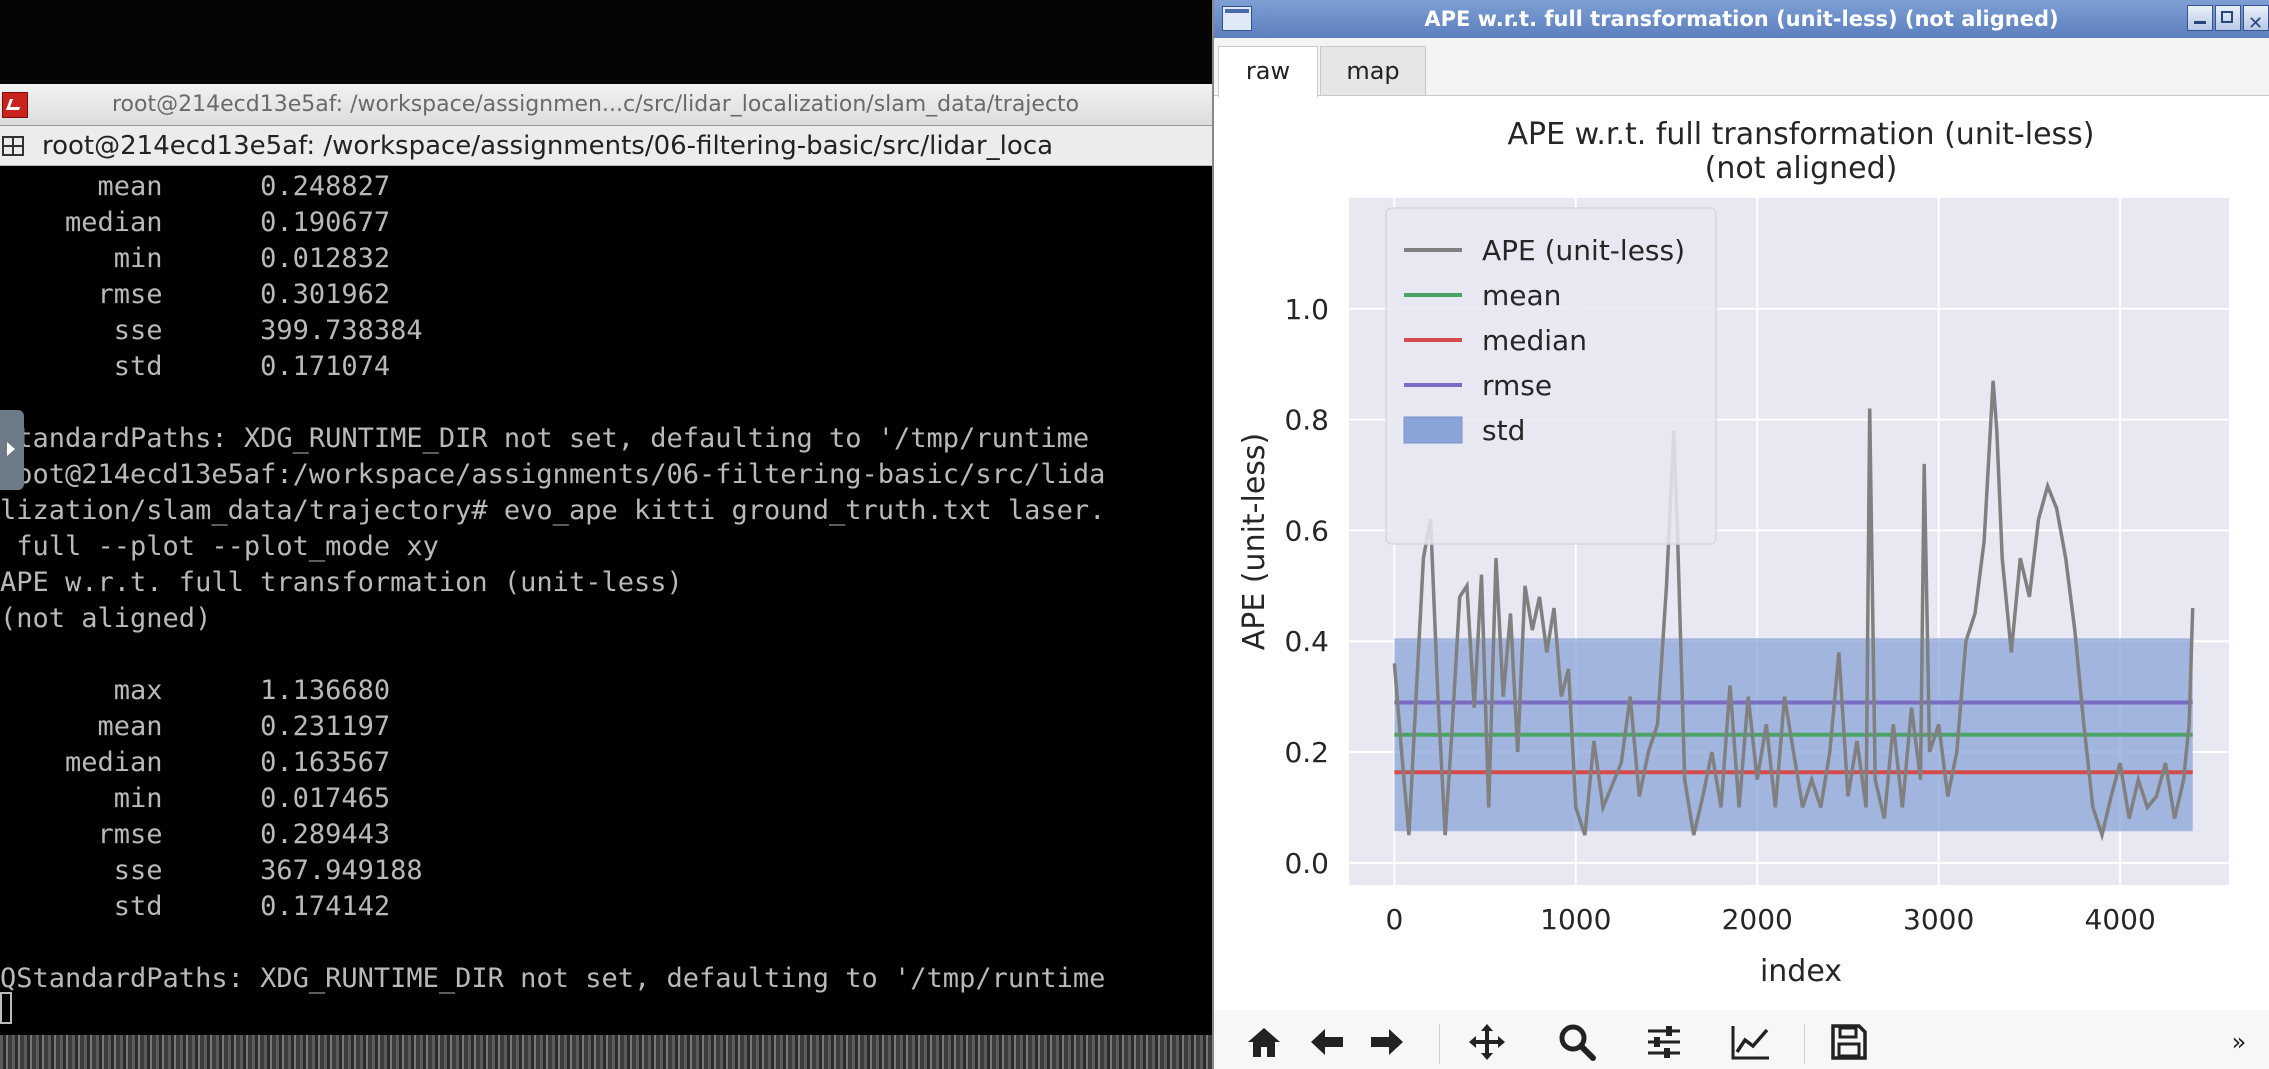 This screenshot has height=1069, width=2269. I want to click on x-axis-label: index, so click(1801, 971).